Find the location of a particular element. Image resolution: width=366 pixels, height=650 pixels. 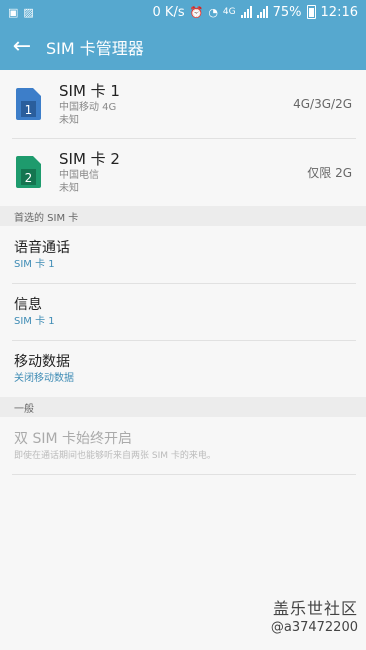

signal-2-icon is located at coordinates (262, 12).